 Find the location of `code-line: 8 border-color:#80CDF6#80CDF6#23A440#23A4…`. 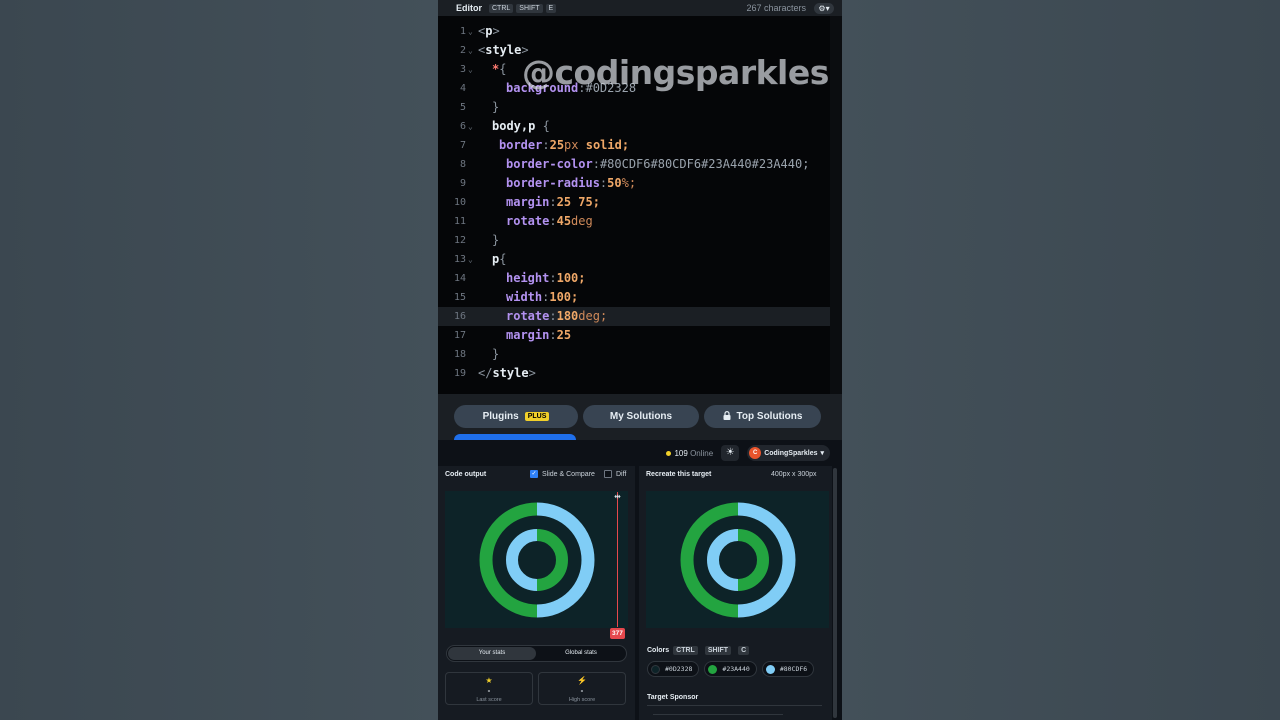

code-line: 8 border-color:#80CDF6#80CDF6#23A440#23A4… is located at coordinates (634, 164).